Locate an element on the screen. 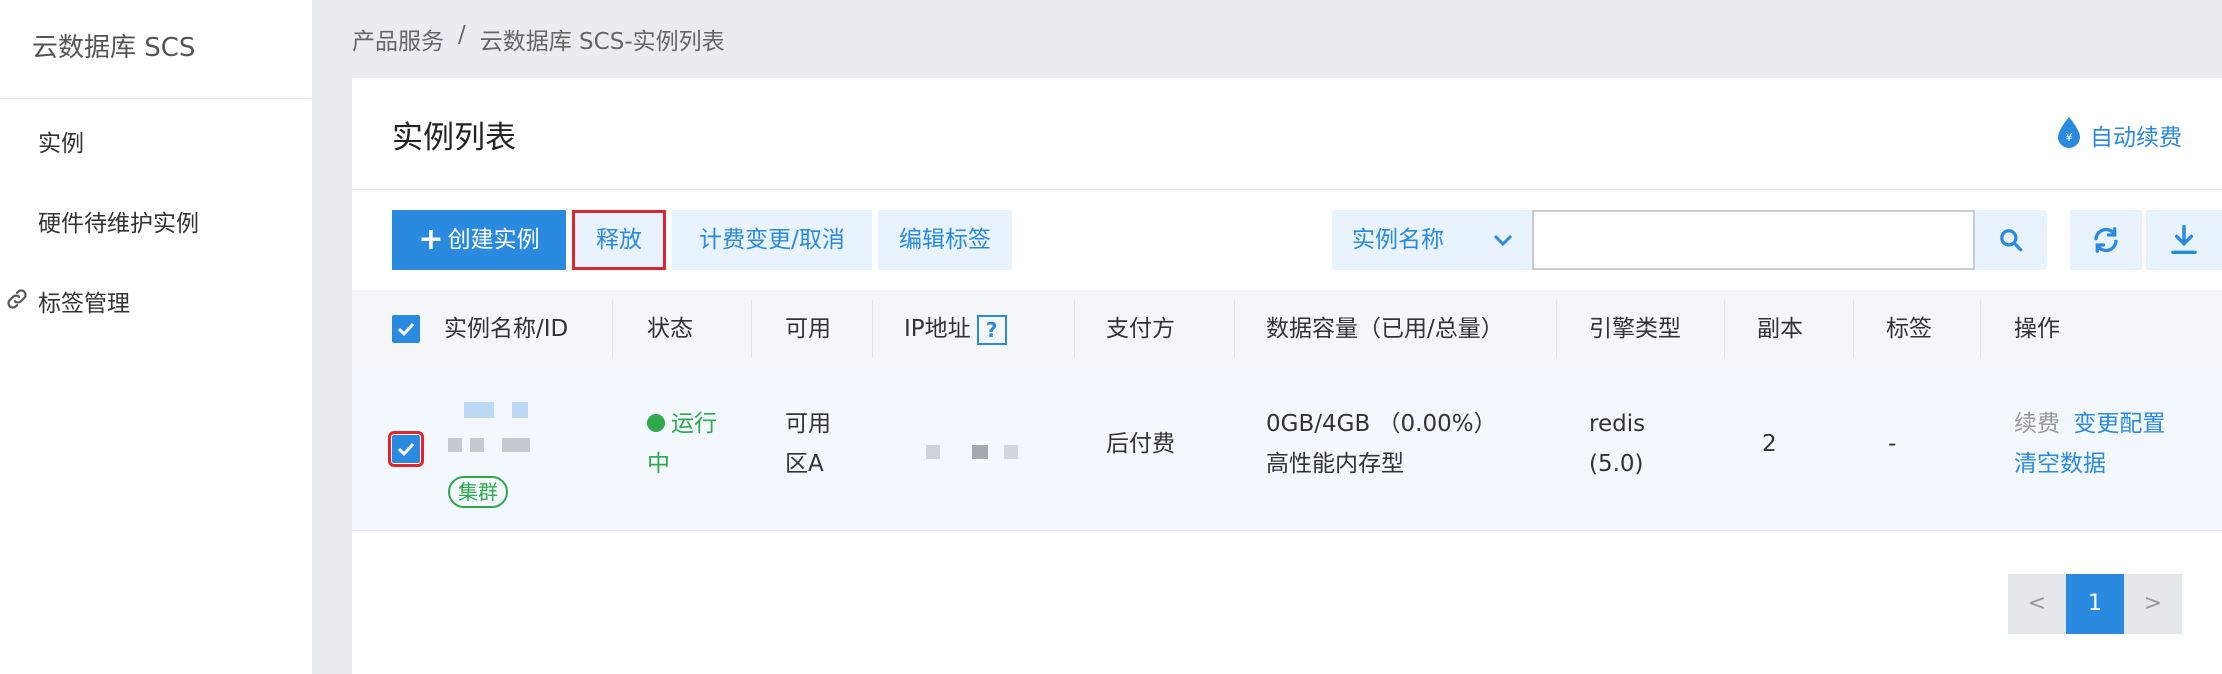 The image size is (2222, 674). payment-cell: 后付费 is located at coordinates (1140, 444).